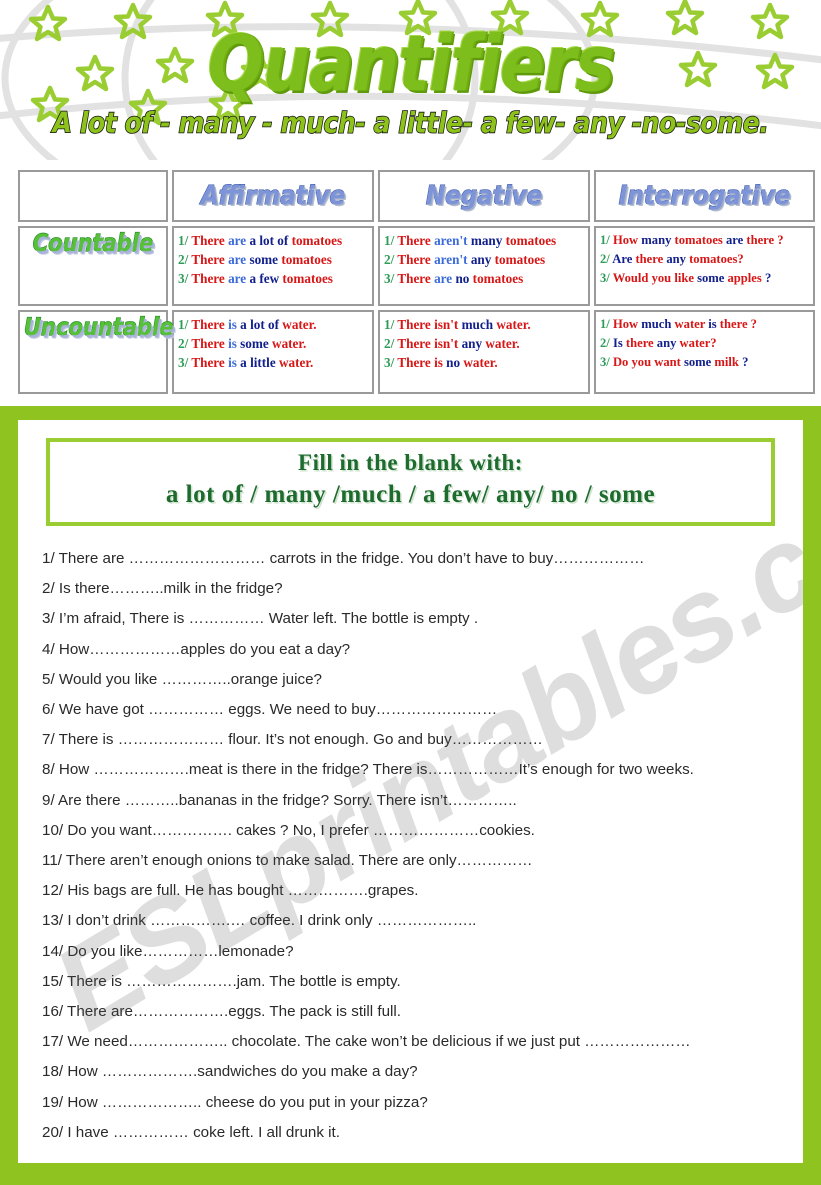 The width and height of the screenshot is (821, 1185). Describe the element at coordinates (627, 324) in the screenshot. I see `sentence-part: How` at that location.